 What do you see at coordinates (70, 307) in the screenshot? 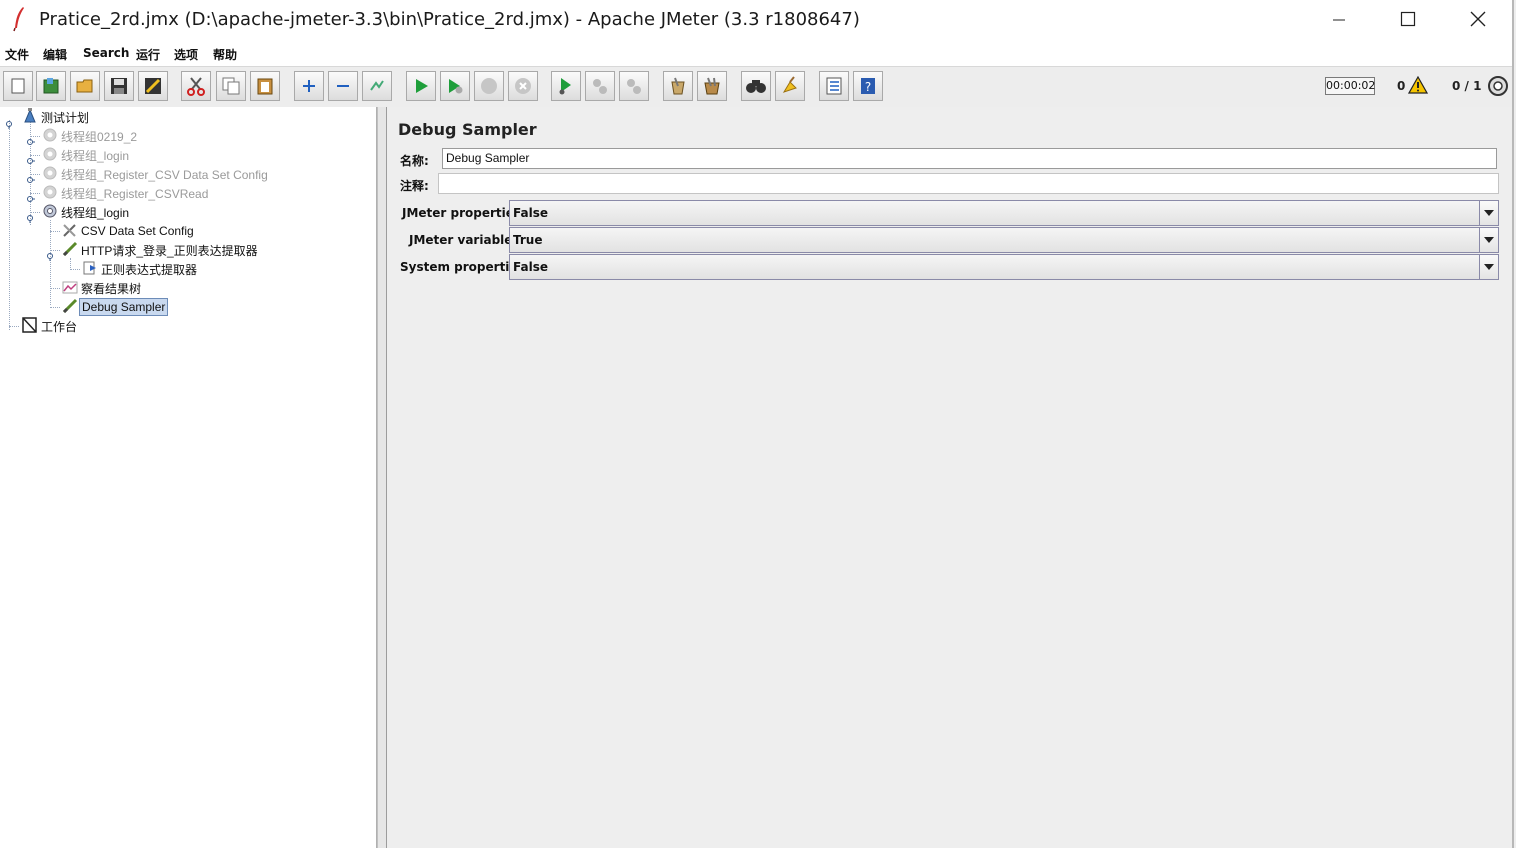
I see `sampler-icon` at bounding box center [70, 307].